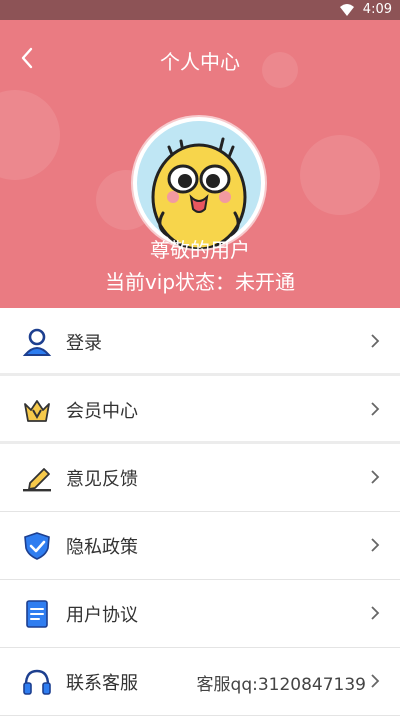 Image resolution: width=400 pixels, height=716 pixels. What do you see at coordinates (200, 478) in the screenshot?
I see `menu-item-feedback: 意见反馈` at bounding box center [200, 478].